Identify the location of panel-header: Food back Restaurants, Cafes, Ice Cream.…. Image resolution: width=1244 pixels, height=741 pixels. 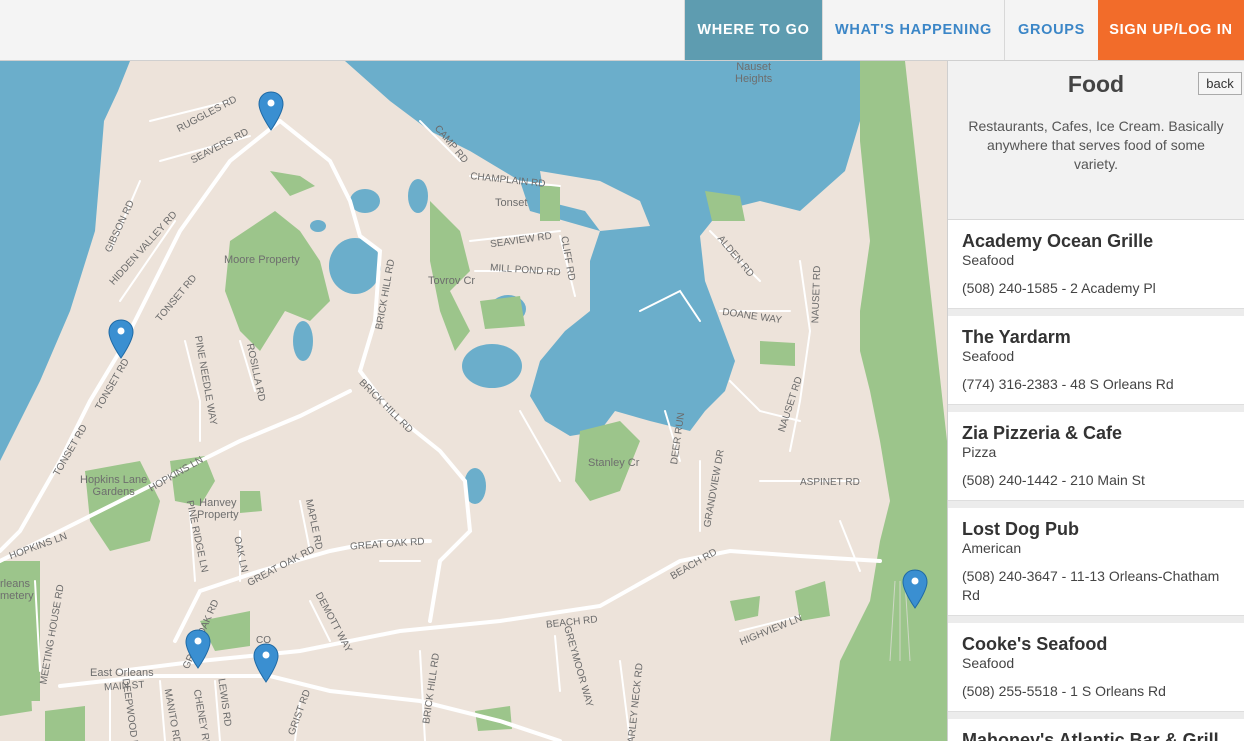
(1096, 140).